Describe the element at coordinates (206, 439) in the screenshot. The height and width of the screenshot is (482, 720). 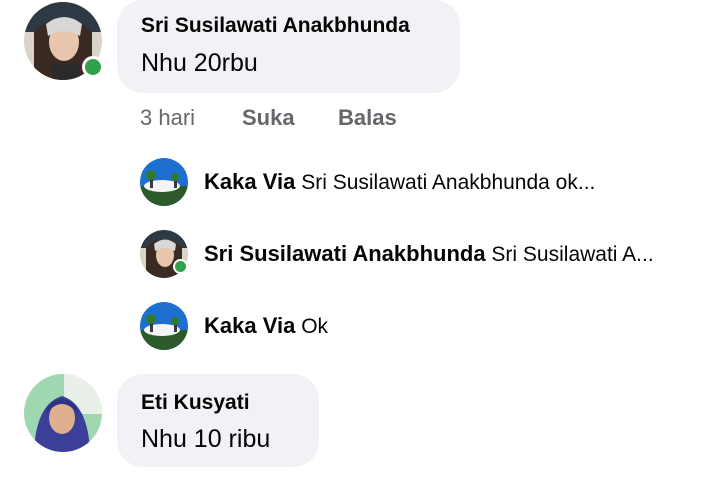
I see `comment-text: Nhu 10 ribu` at that location.